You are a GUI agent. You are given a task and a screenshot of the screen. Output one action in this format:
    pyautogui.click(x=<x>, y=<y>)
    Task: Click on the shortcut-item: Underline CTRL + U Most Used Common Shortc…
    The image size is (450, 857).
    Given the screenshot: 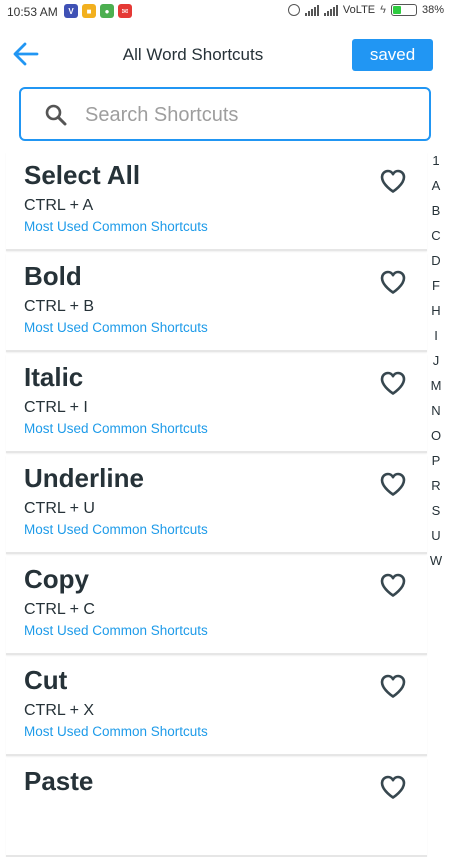 What is the action you would take?
    pyautogui.click(x=216, y=504)
    